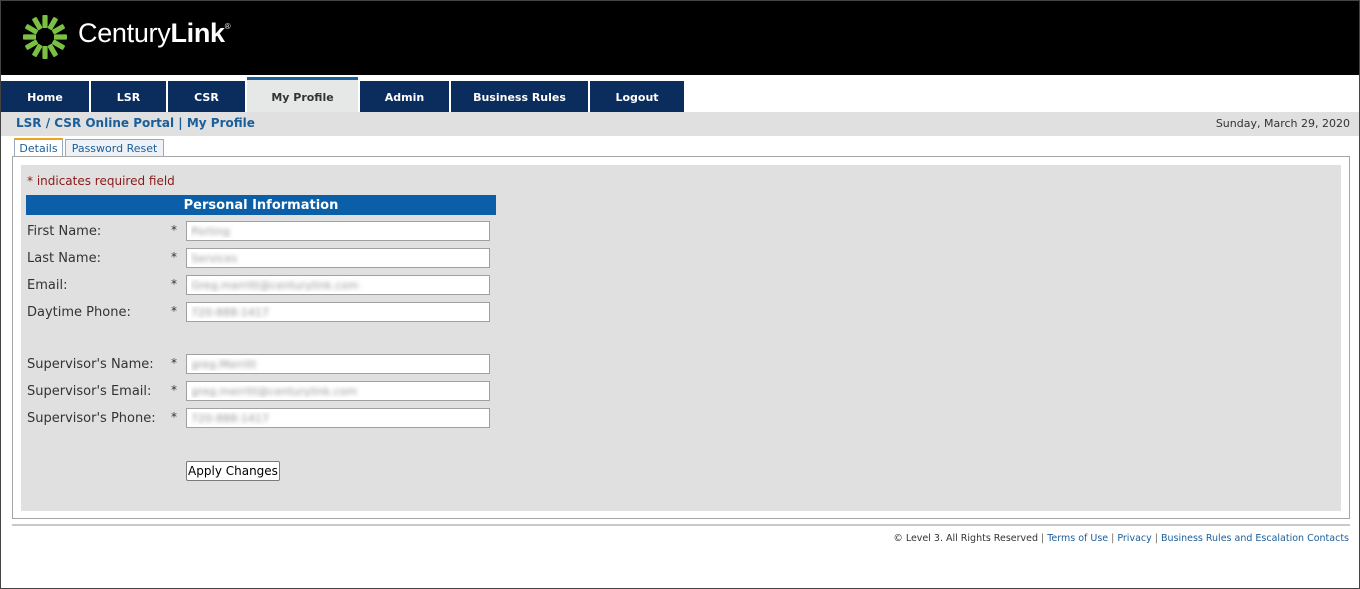  What do you see at coordinates (681, 525) in the screenshot?
I see `footer-divider` at bounding box center [681, 525].